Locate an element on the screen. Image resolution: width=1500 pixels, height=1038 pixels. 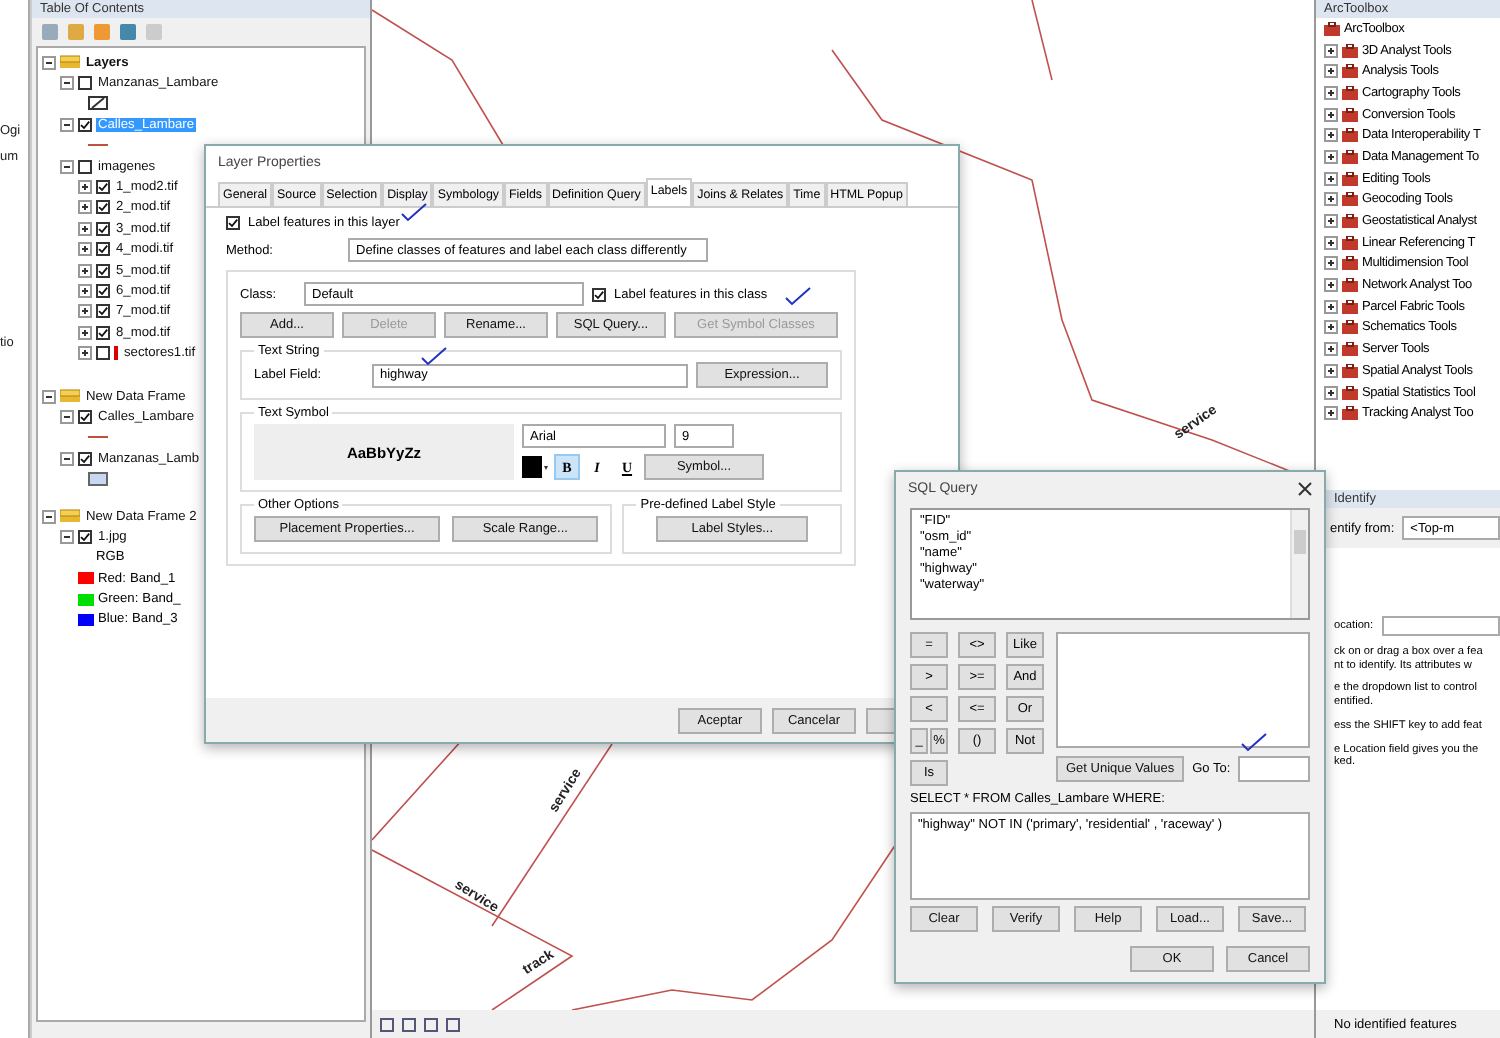
color-picker-icon is located at coordinates (536, 467).